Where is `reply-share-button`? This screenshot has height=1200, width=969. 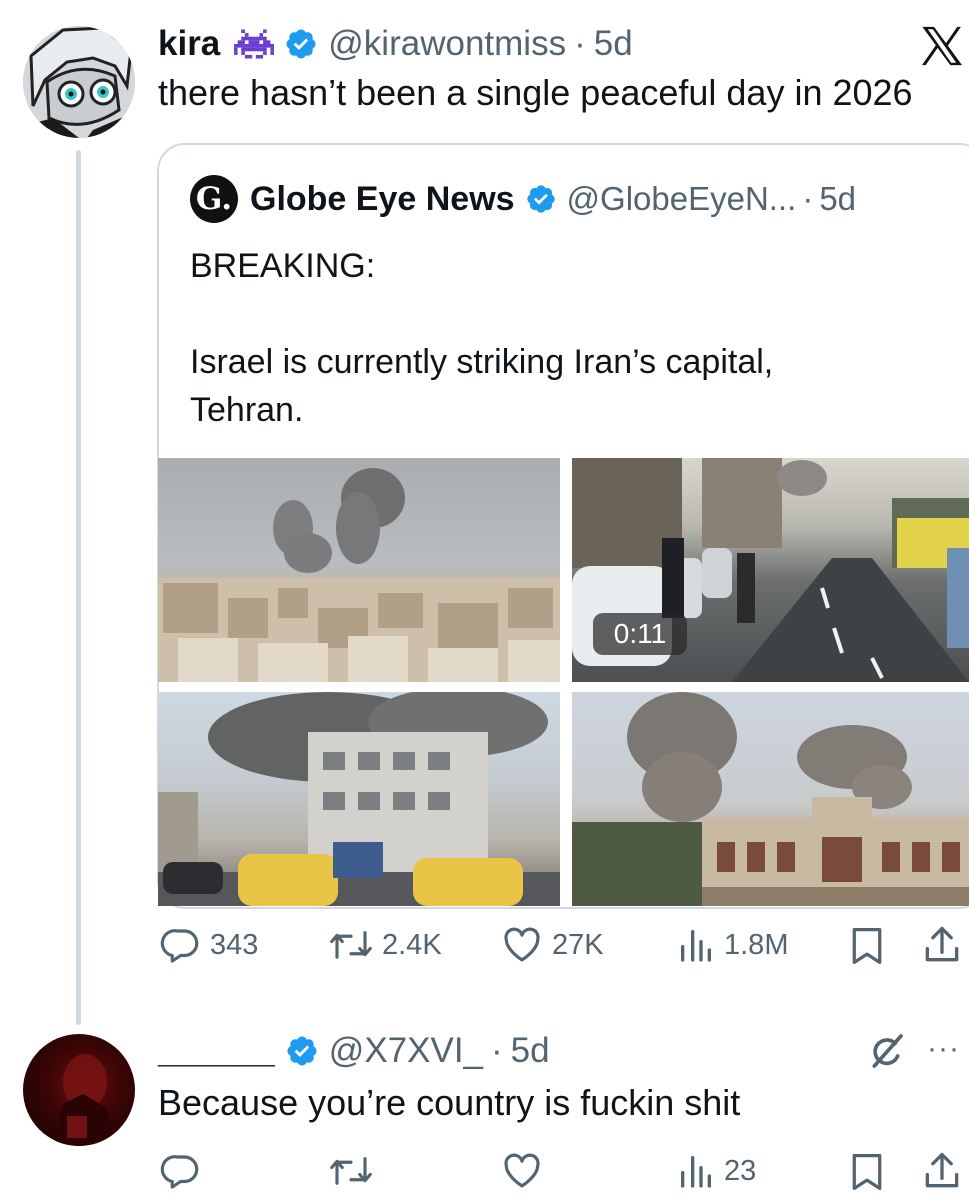
reply-share-button is located at coordinates (942, 1171).